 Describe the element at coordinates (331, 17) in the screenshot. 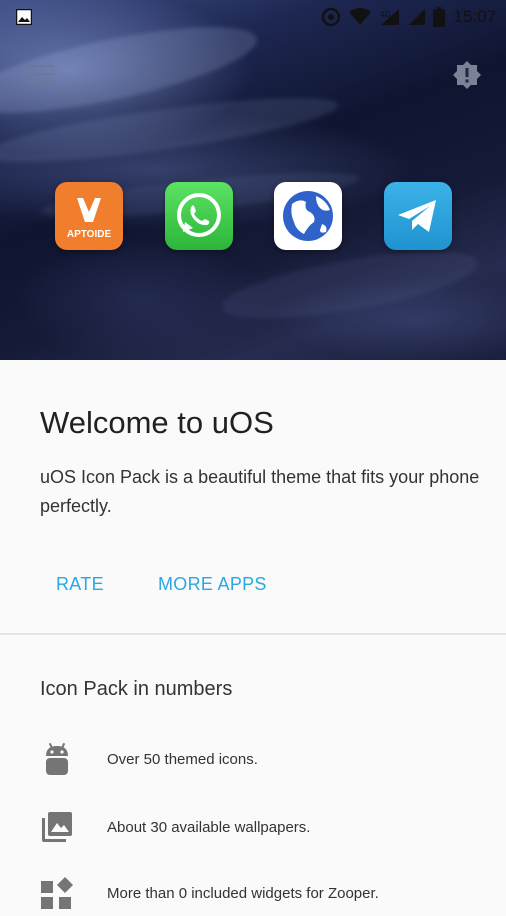

I see `sync-icon` at that location.